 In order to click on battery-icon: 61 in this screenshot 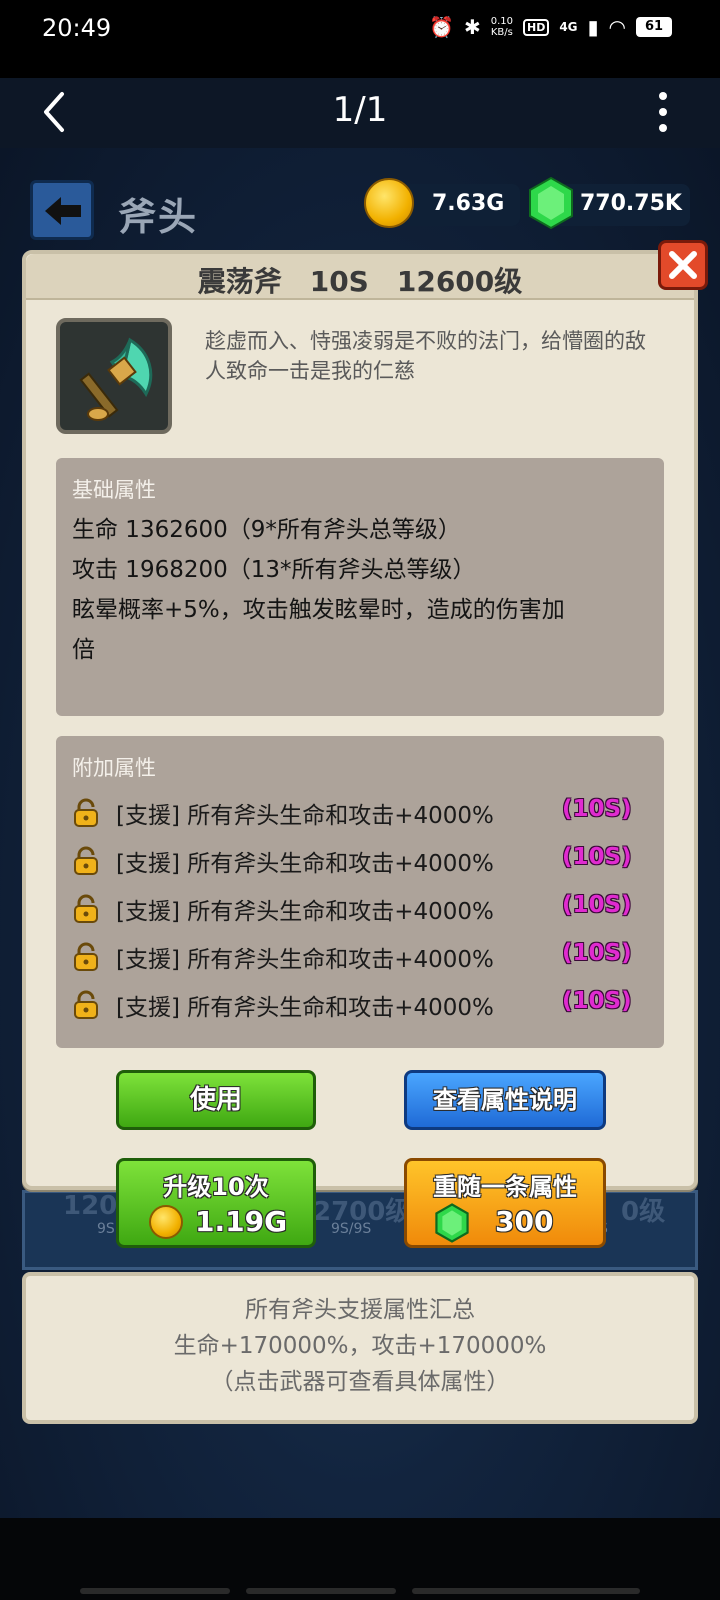, I will do `click(654, 27)`.